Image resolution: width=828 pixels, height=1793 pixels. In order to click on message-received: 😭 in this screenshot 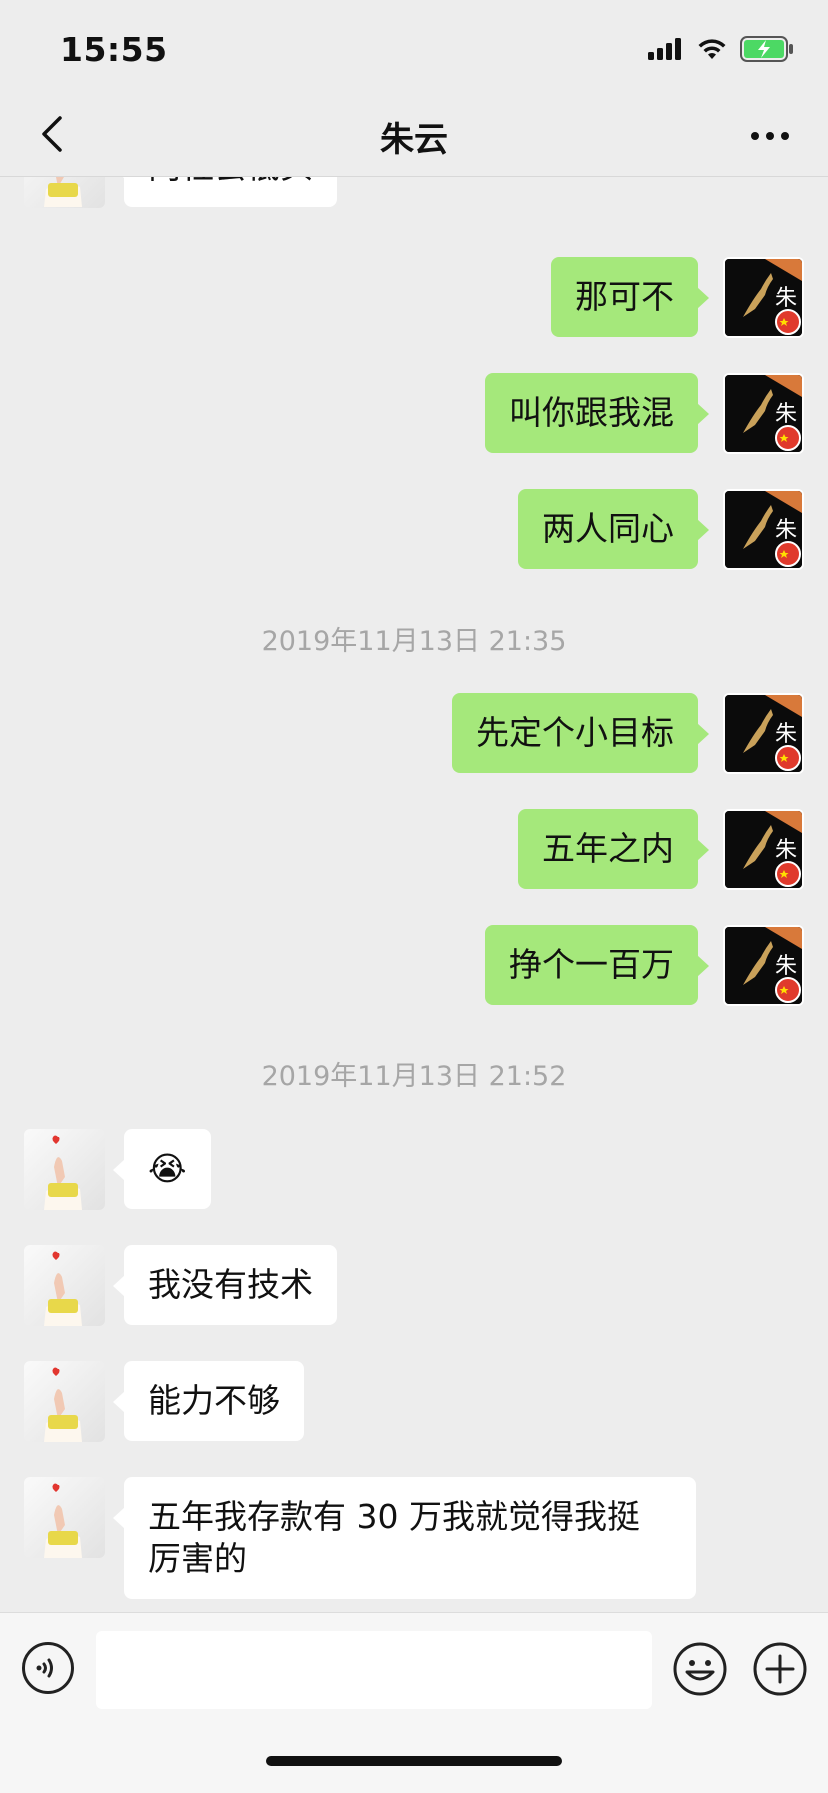, I will do `click(414, 1170)`.